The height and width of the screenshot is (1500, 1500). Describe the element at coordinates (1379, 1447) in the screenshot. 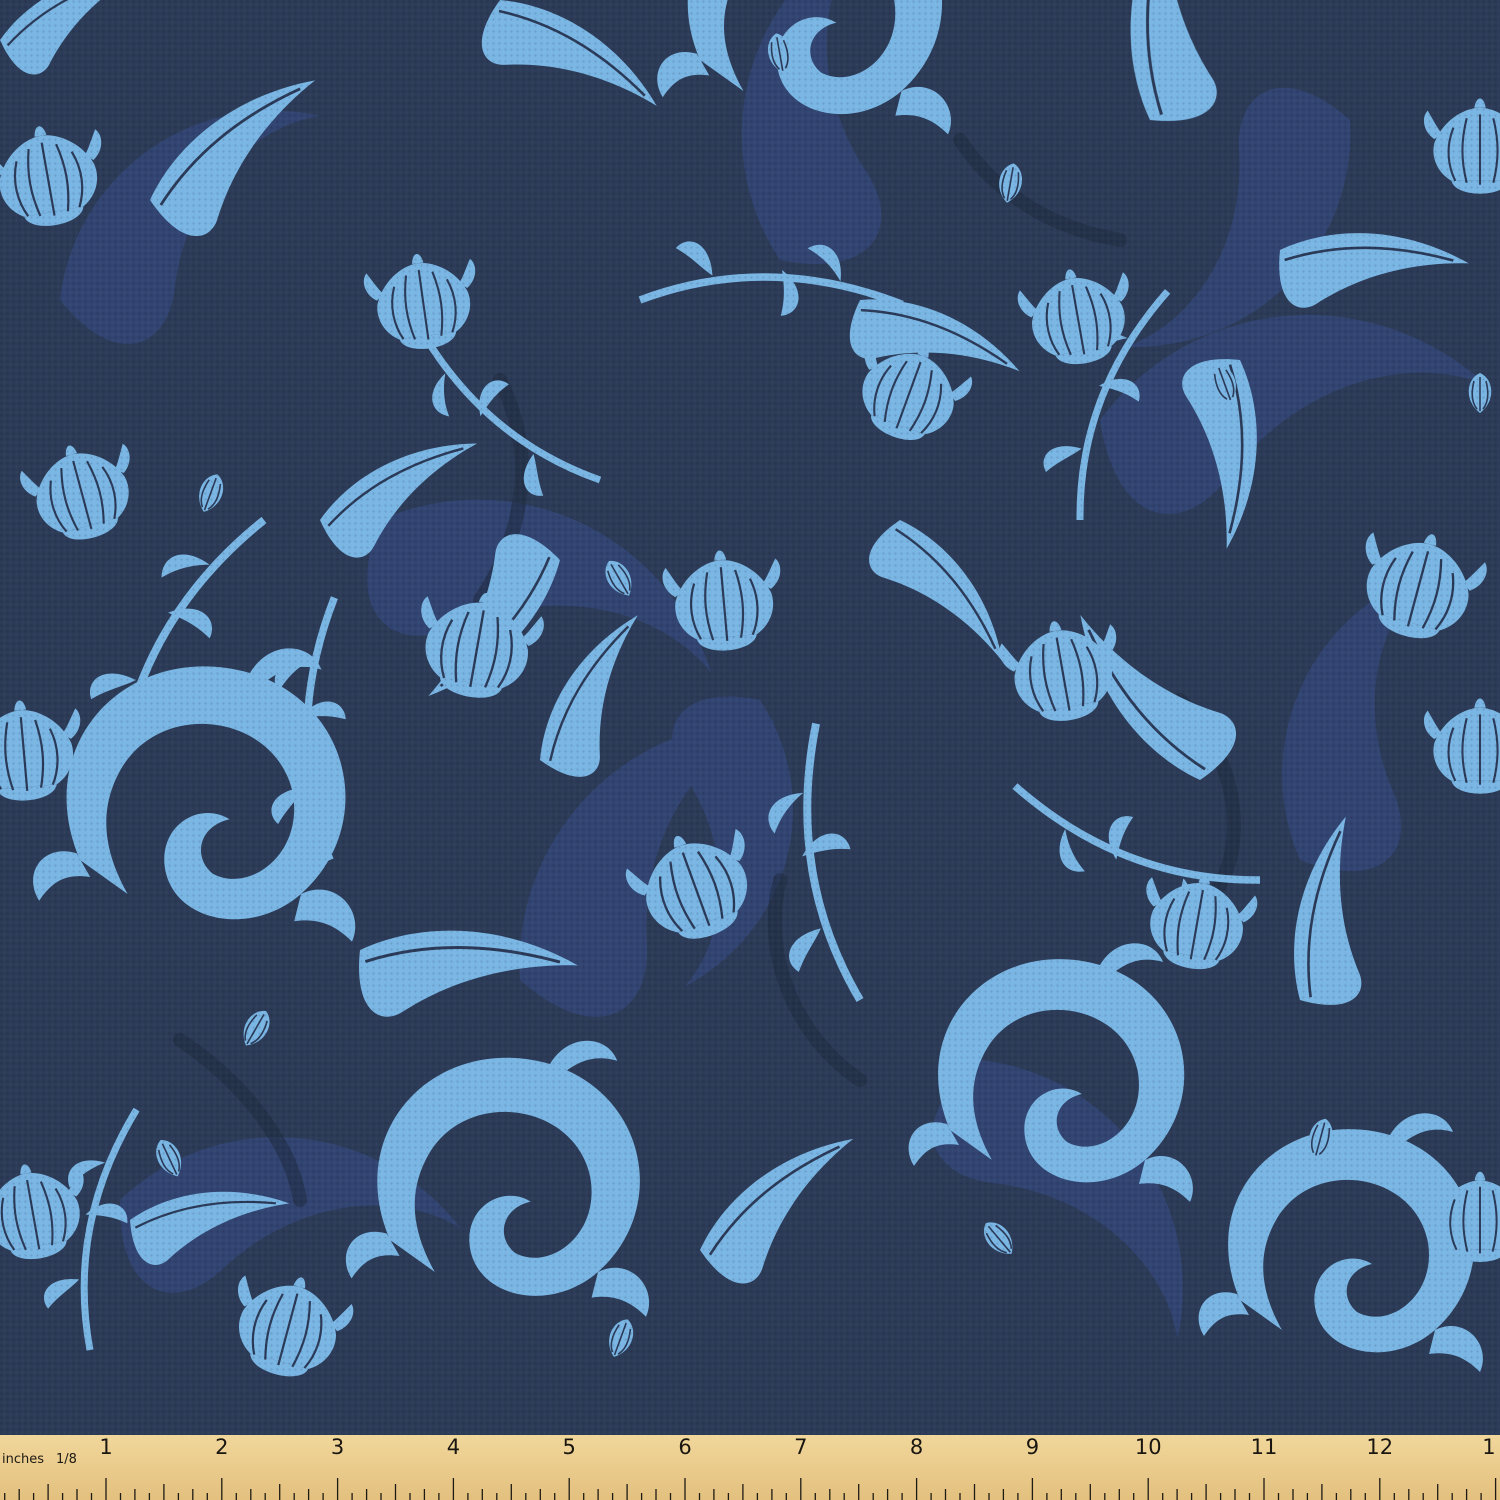

I see `ruler-number: 12` at that location.